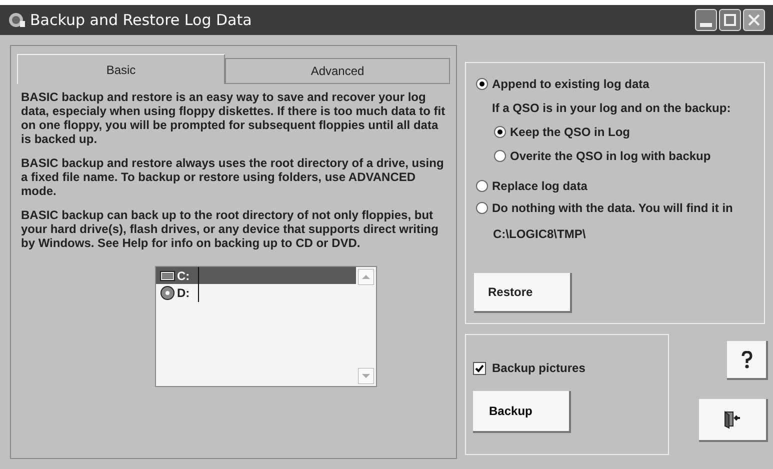  I want to click on maximize-icon, so click(730, 20).